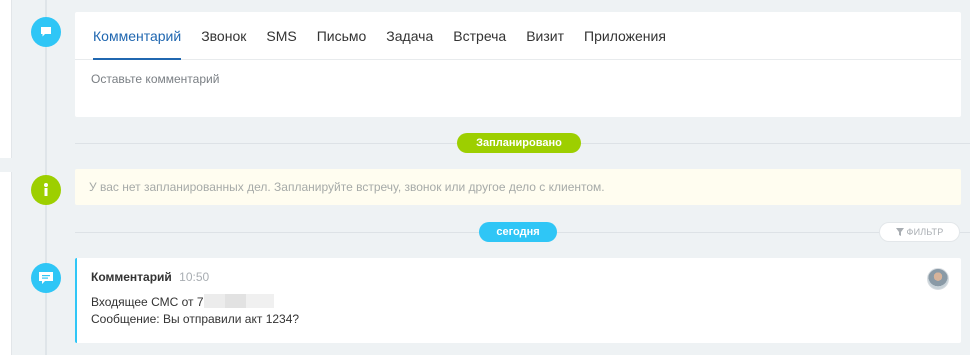  Describe the element at coordinates (46, 190) in the screenshot. I see `info-icon` at that location.